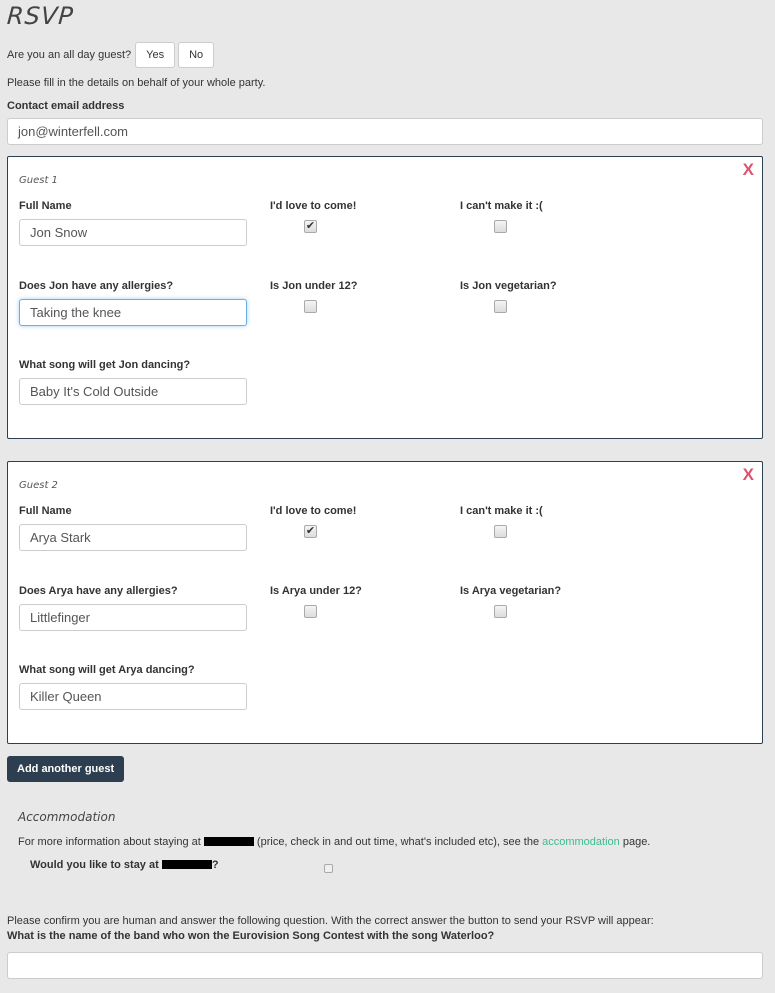 This screenshot has height=993, width=775. Describe the element at coordinates (581, 842) in the screenshot. I see `accommodation-link: accommodation` at that location.